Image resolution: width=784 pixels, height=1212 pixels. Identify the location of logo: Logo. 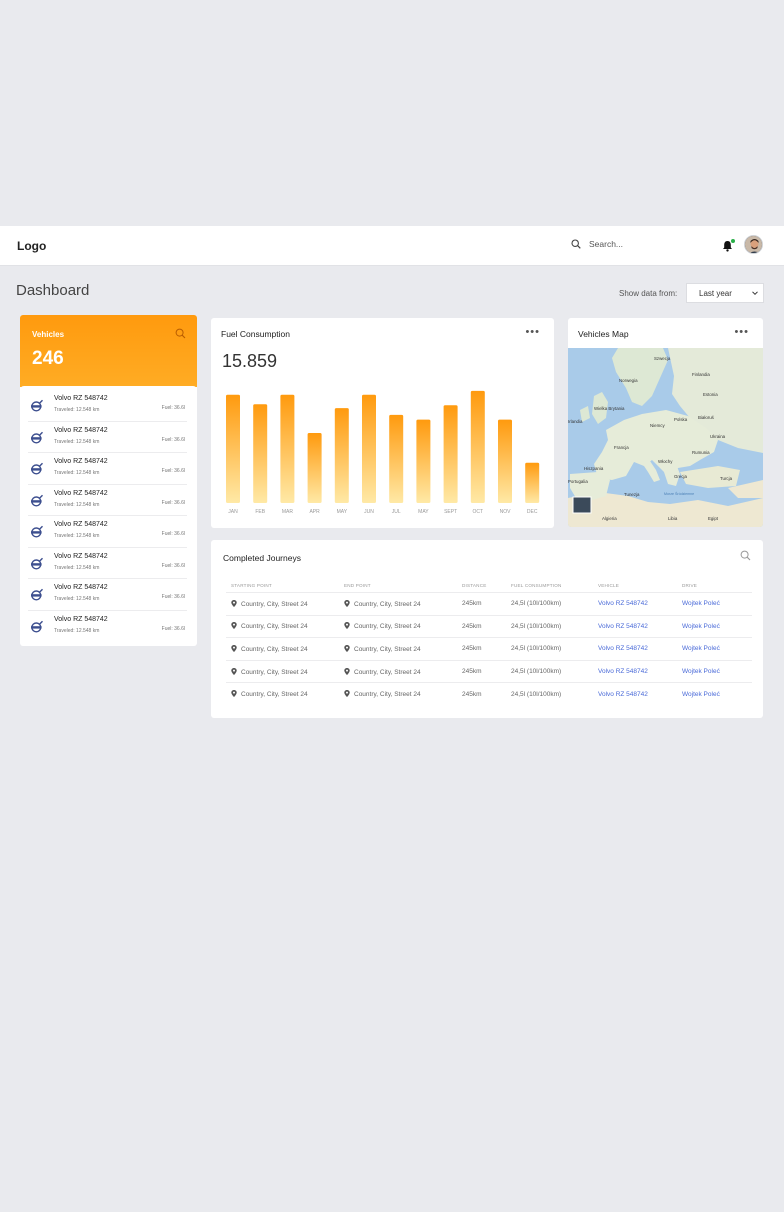
(31, 246).